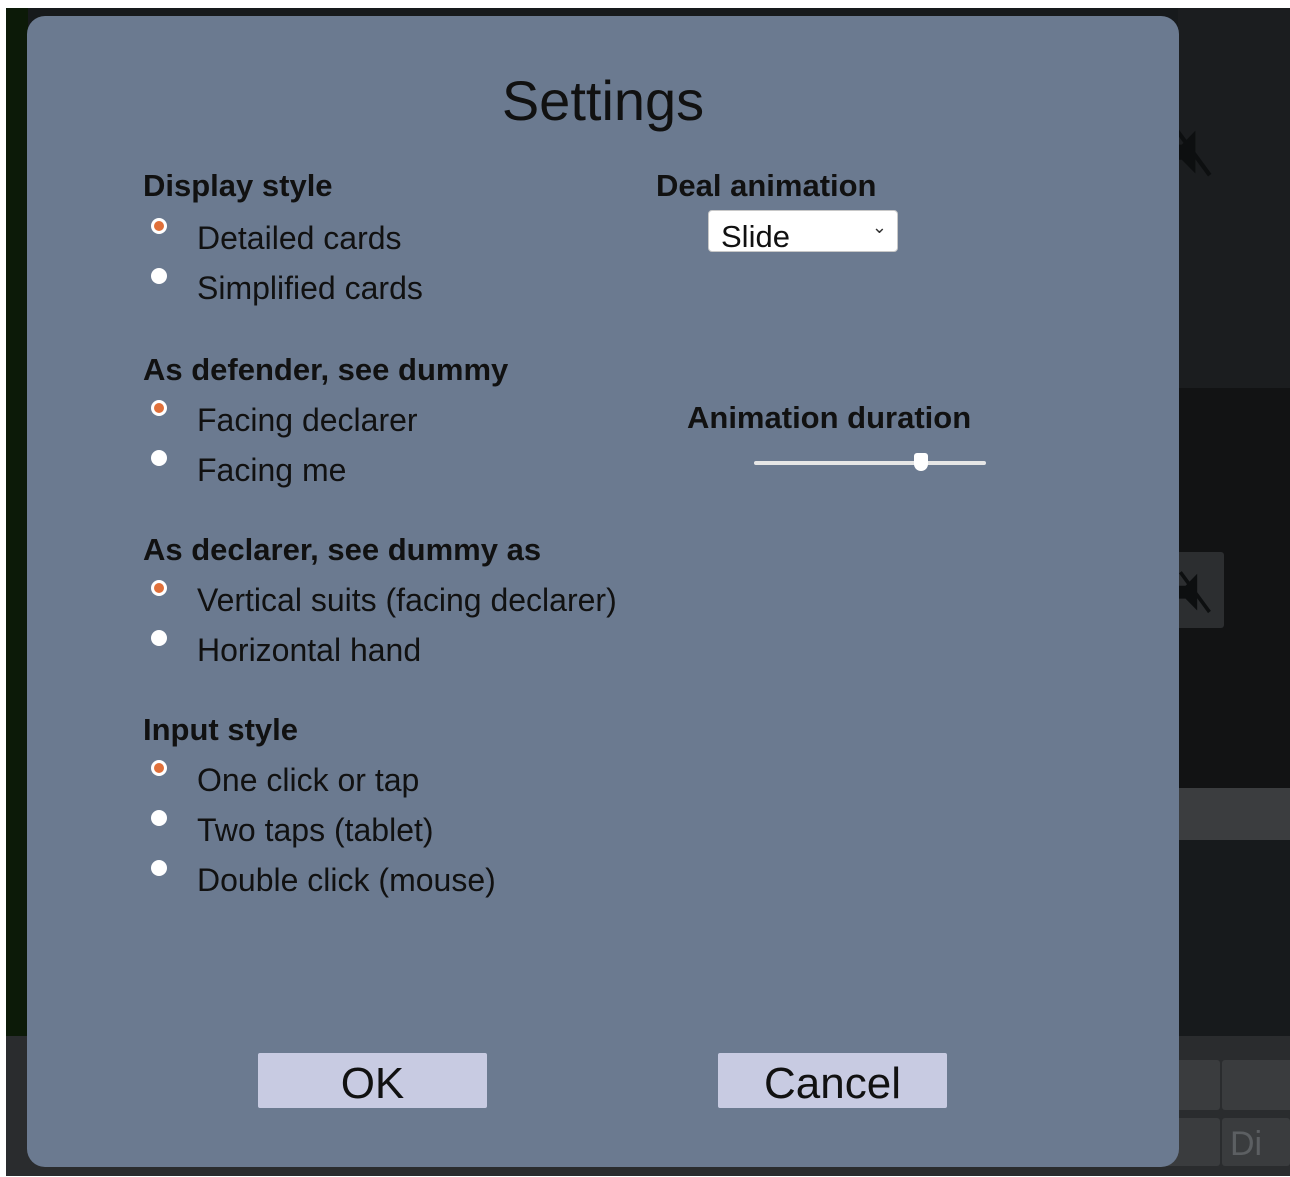 The width and height of the screenshot is (1290, 1177). I want to click on radio-label: Detailed cards, so click(299, 238).